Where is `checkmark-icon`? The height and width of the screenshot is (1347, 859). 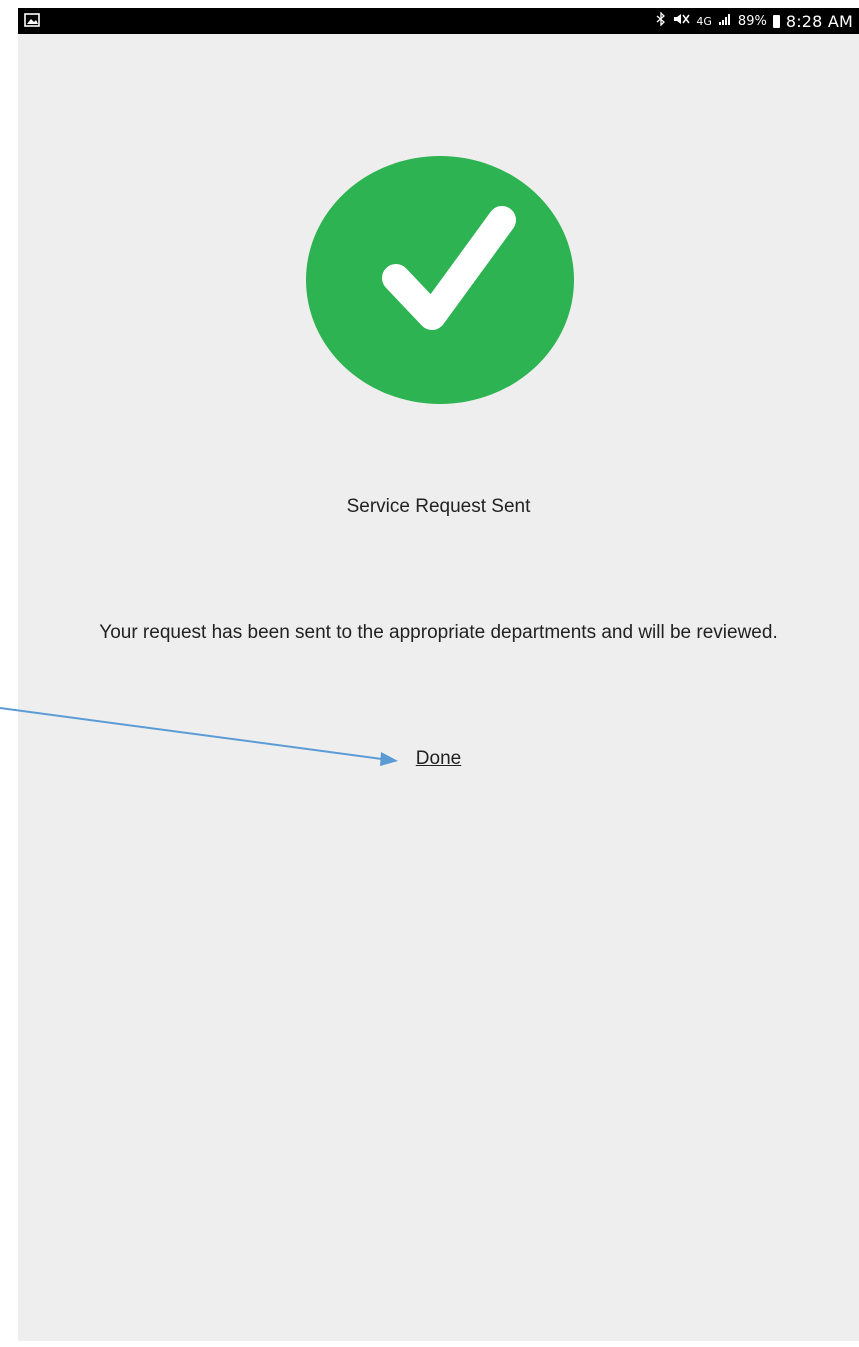 checkmark-icon is located at coordinates (449, 268).